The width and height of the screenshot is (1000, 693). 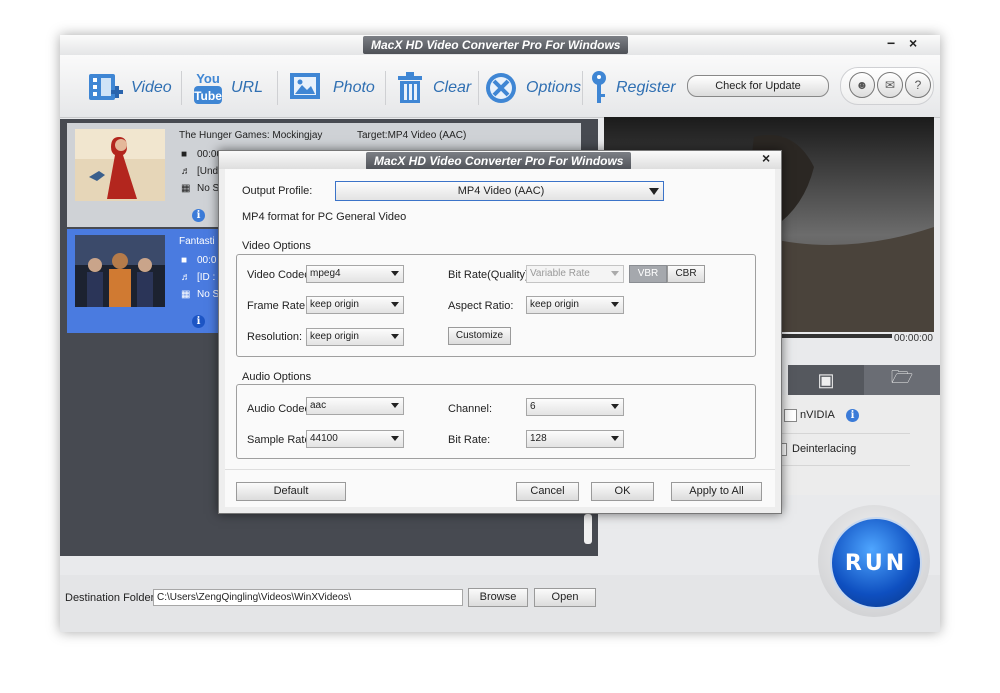 I want to click on audio-codec-select: aac, so click(x=355, y=406).